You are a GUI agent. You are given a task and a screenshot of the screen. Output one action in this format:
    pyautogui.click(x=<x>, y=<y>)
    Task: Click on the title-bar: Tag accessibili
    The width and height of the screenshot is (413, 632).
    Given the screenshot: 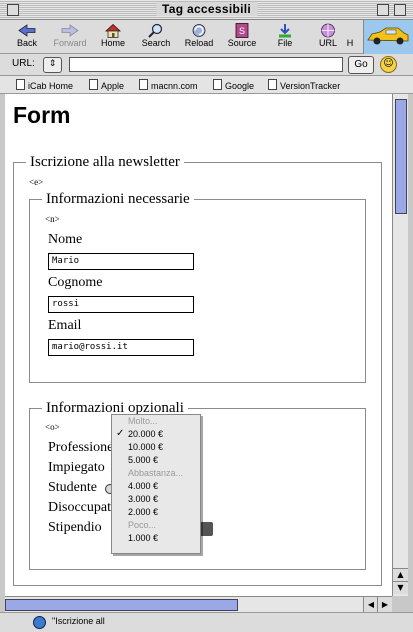 What is the action you would take?
    pyautogui.click(x=206, y=10)
    